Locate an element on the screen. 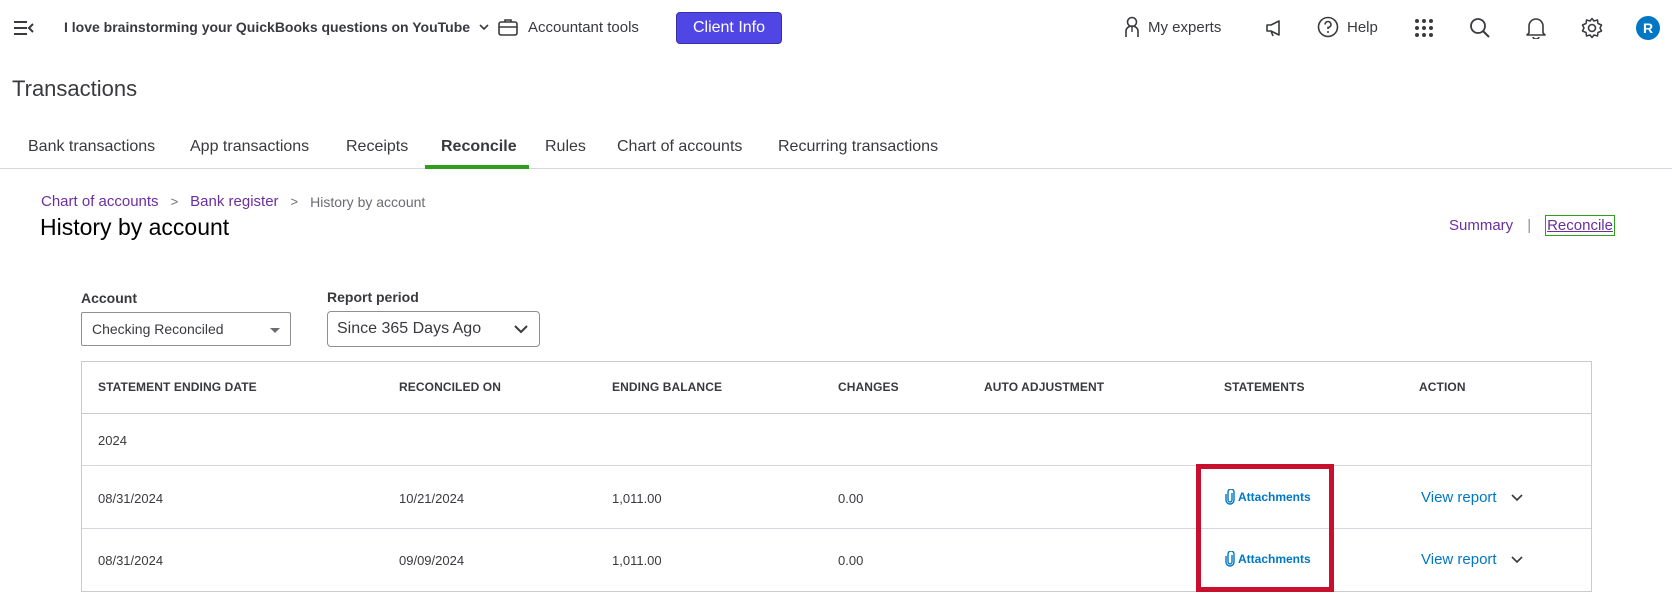 This screenshot has height=610, width=1672. breadcrumb-bank-register: Bank register is located at coordinates (234, 201).